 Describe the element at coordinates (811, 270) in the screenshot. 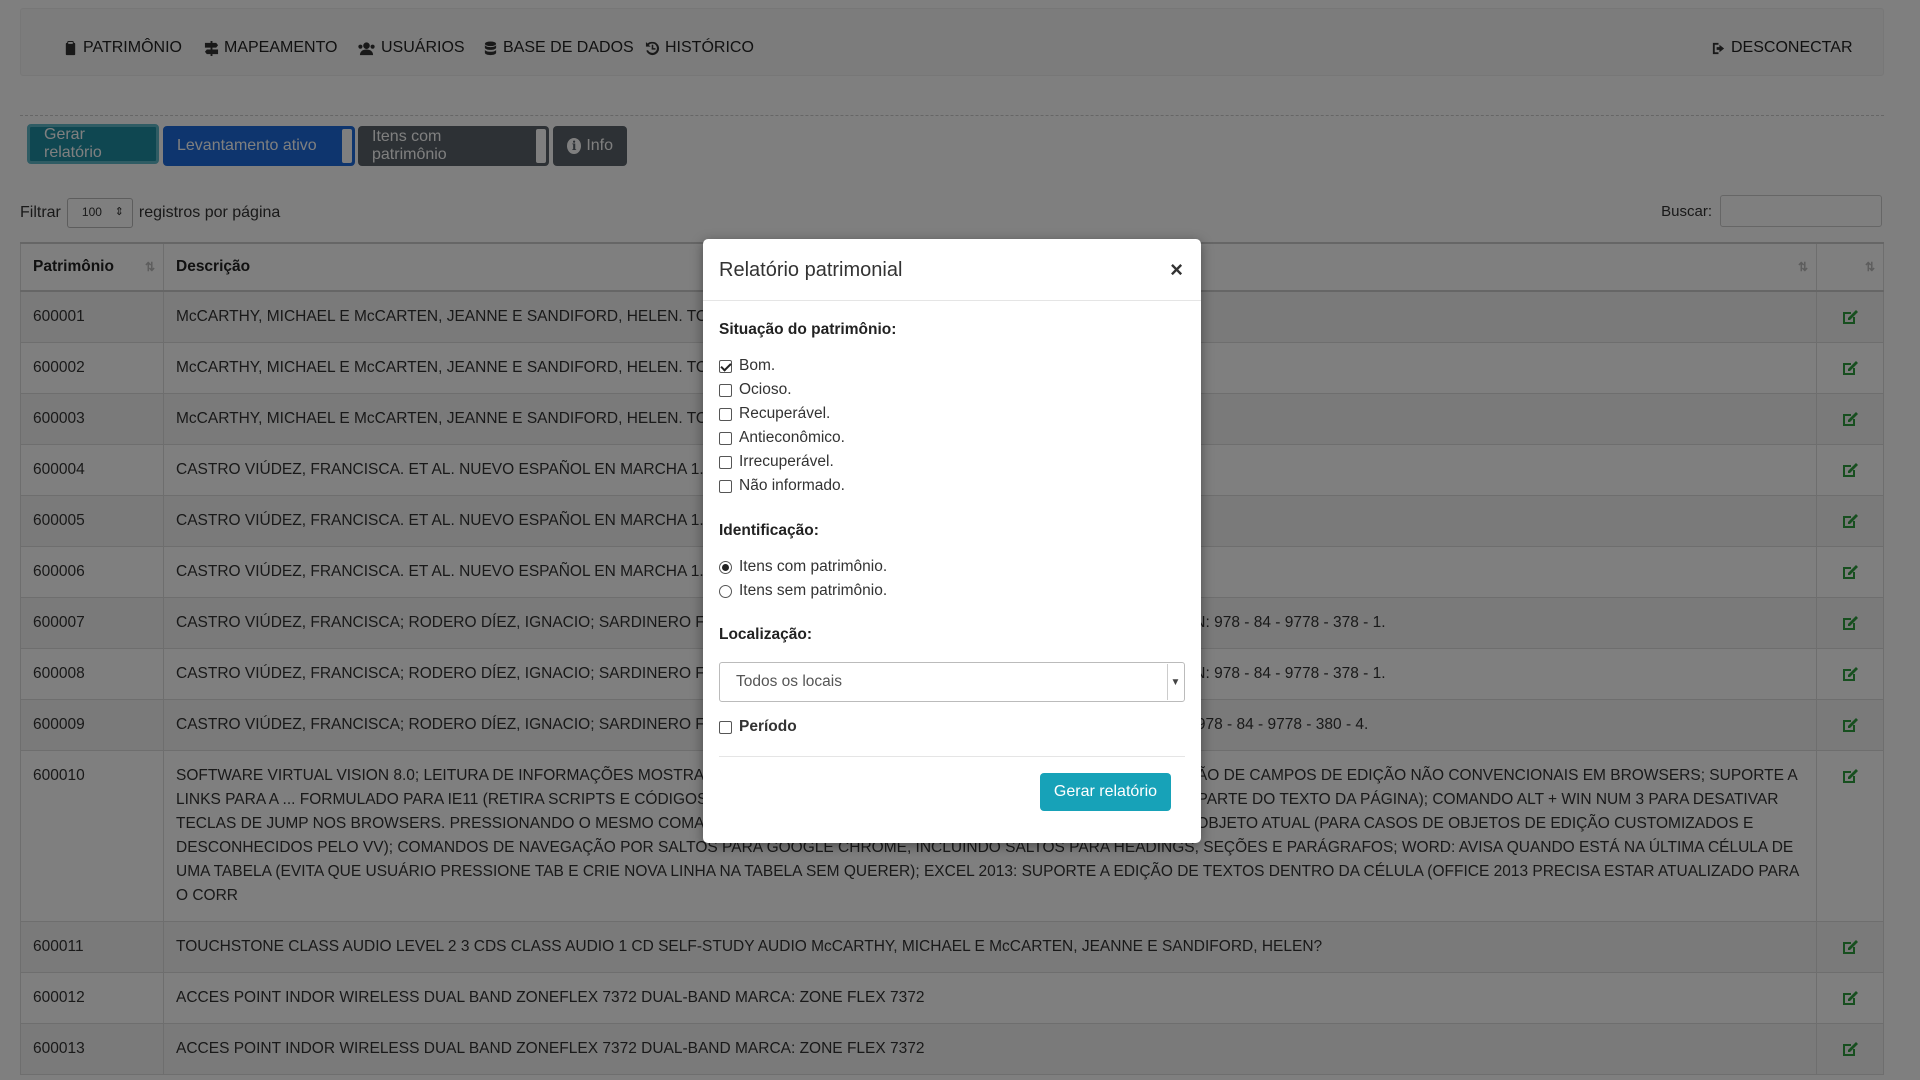

I see `modal-title: Relatório patrimonial` at that location.